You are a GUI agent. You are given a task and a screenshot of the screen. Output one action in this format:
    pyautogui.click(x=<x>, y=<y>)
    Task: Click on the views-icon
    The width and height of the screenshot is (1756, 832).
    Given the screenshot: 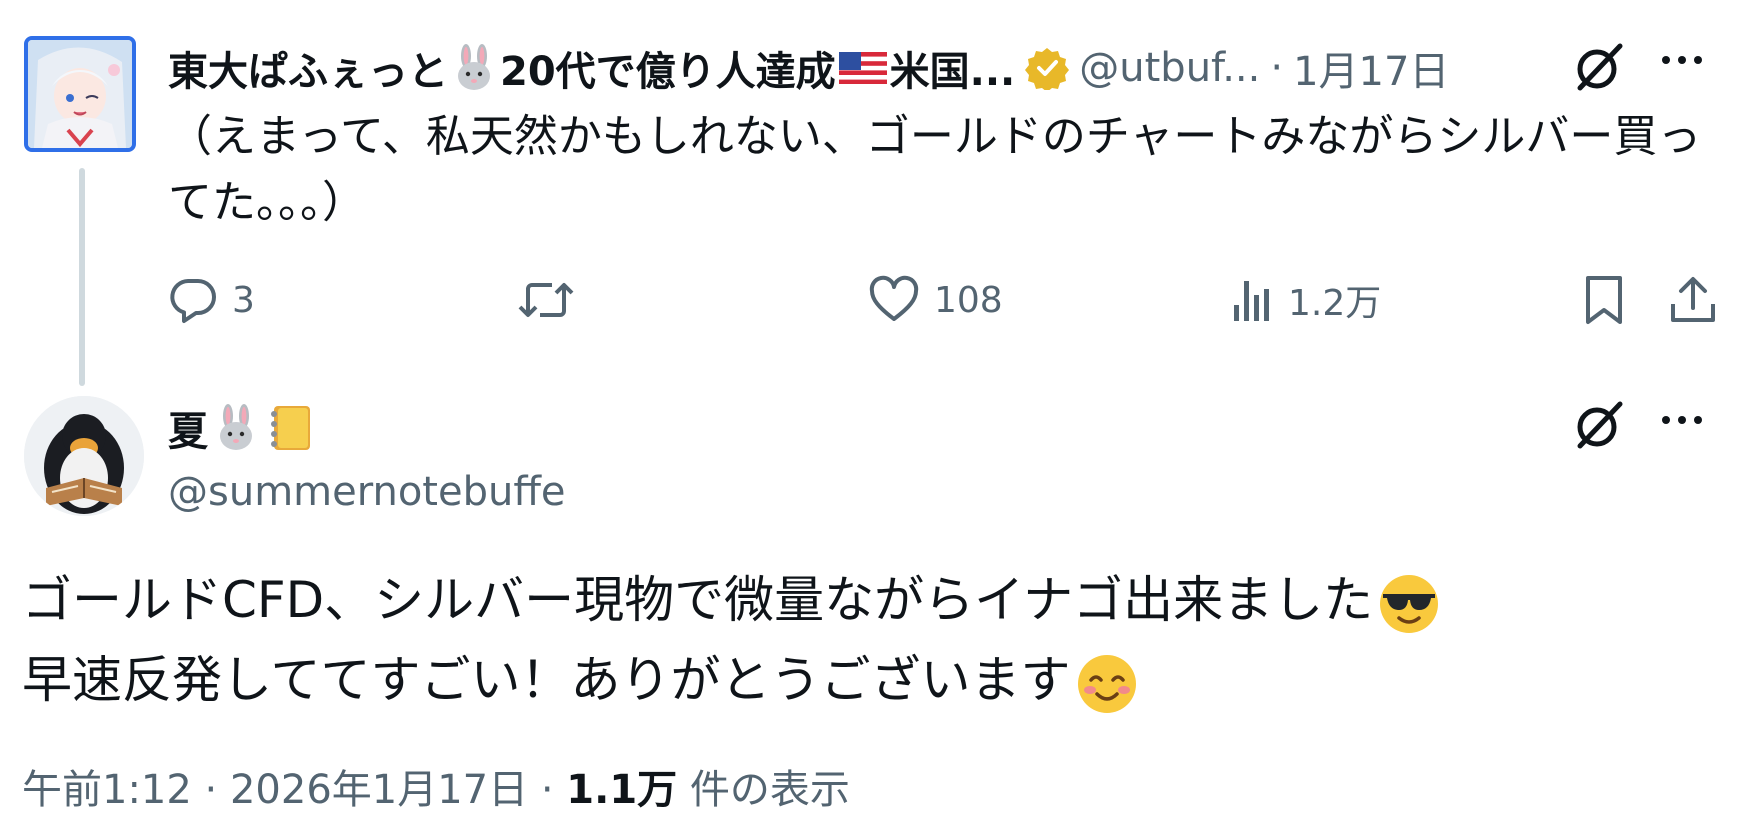 What is the action you would take?
    pyautogui.click(x=1251, y=301)
    